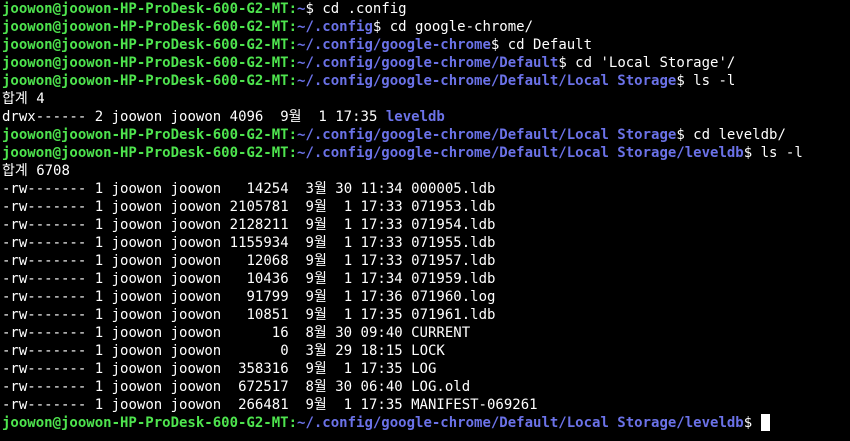 Image resolution: width=850 pixels, height=441 pixels. Describe the element at coordinates (453, 207) in the screenshot. I see `file-name: 071953.ldb` at that location.